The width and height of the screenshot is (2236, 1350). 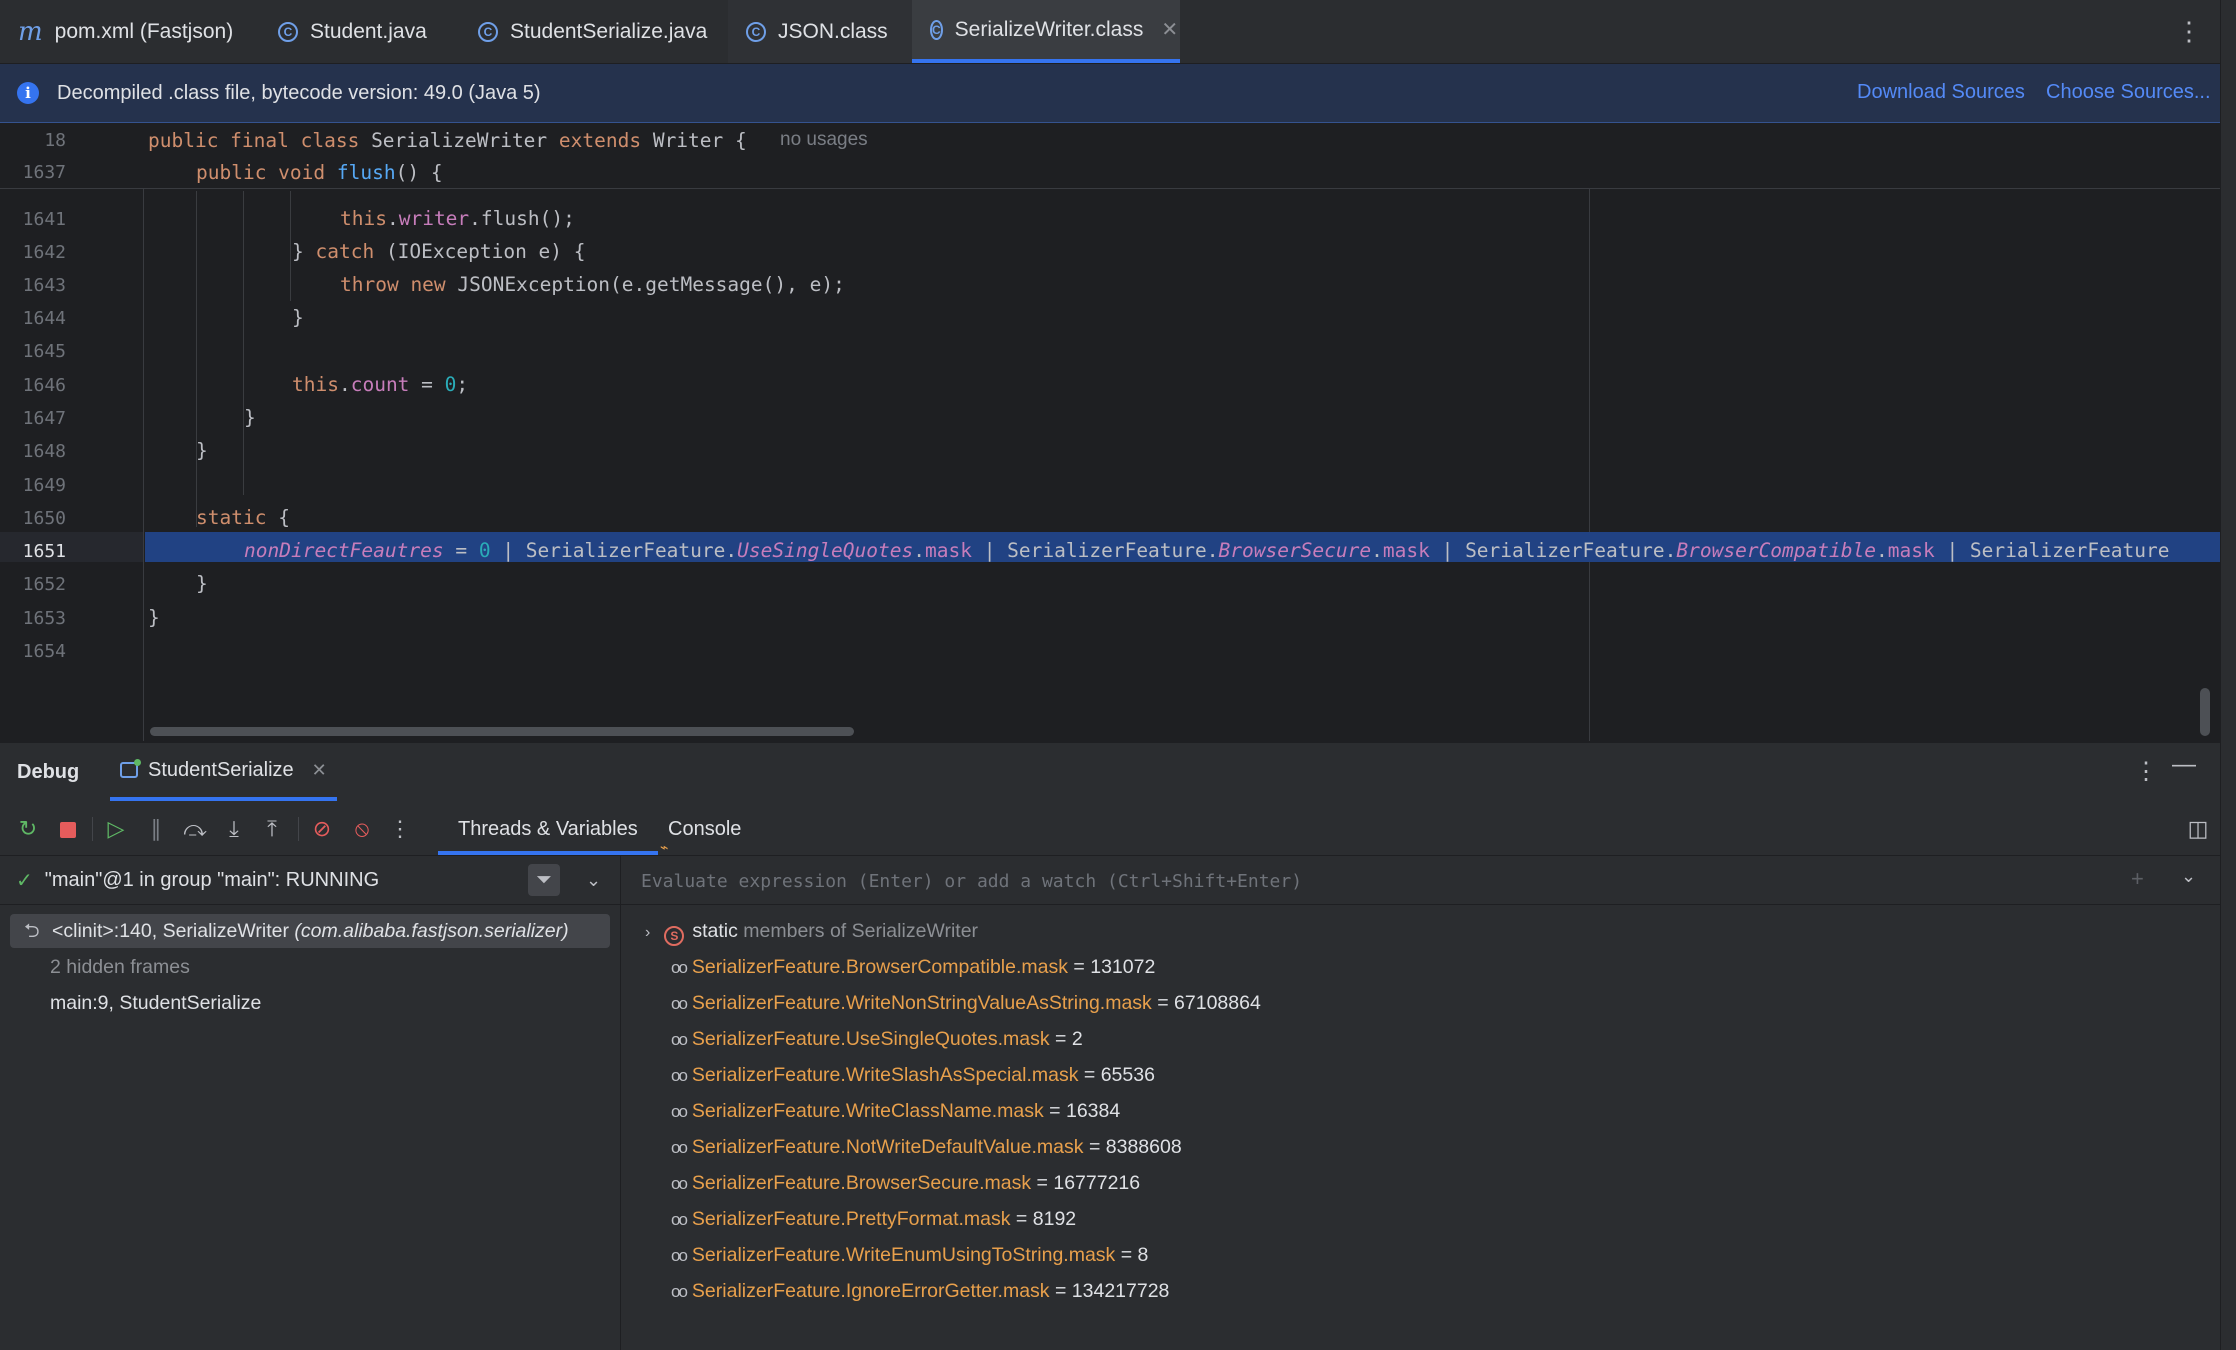 I want to click on debug-session-tab: StudentSerialize ✕, so click(x=223, y=772).